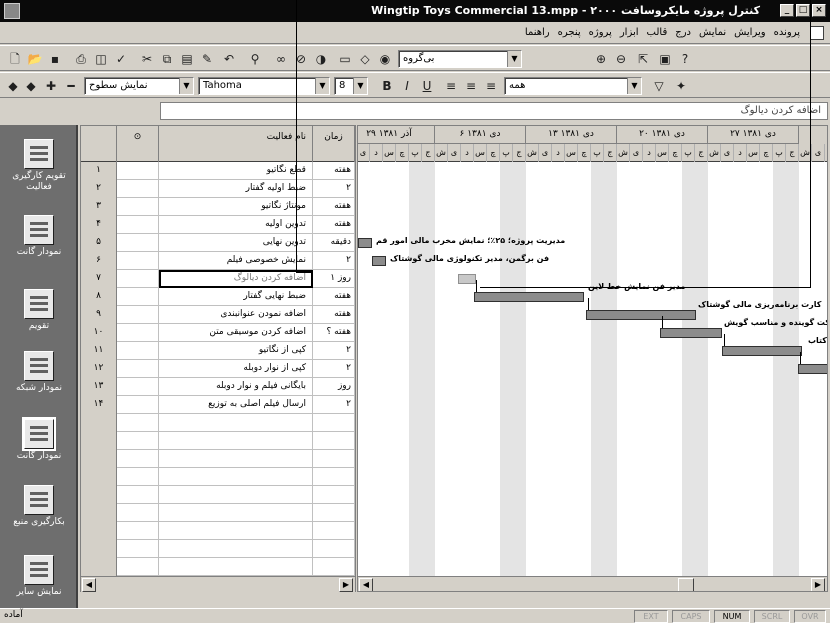 This screenshot has height=623, width=830. I want to click on insert-hyperlink-icon: ⚲, so click(255, 59).